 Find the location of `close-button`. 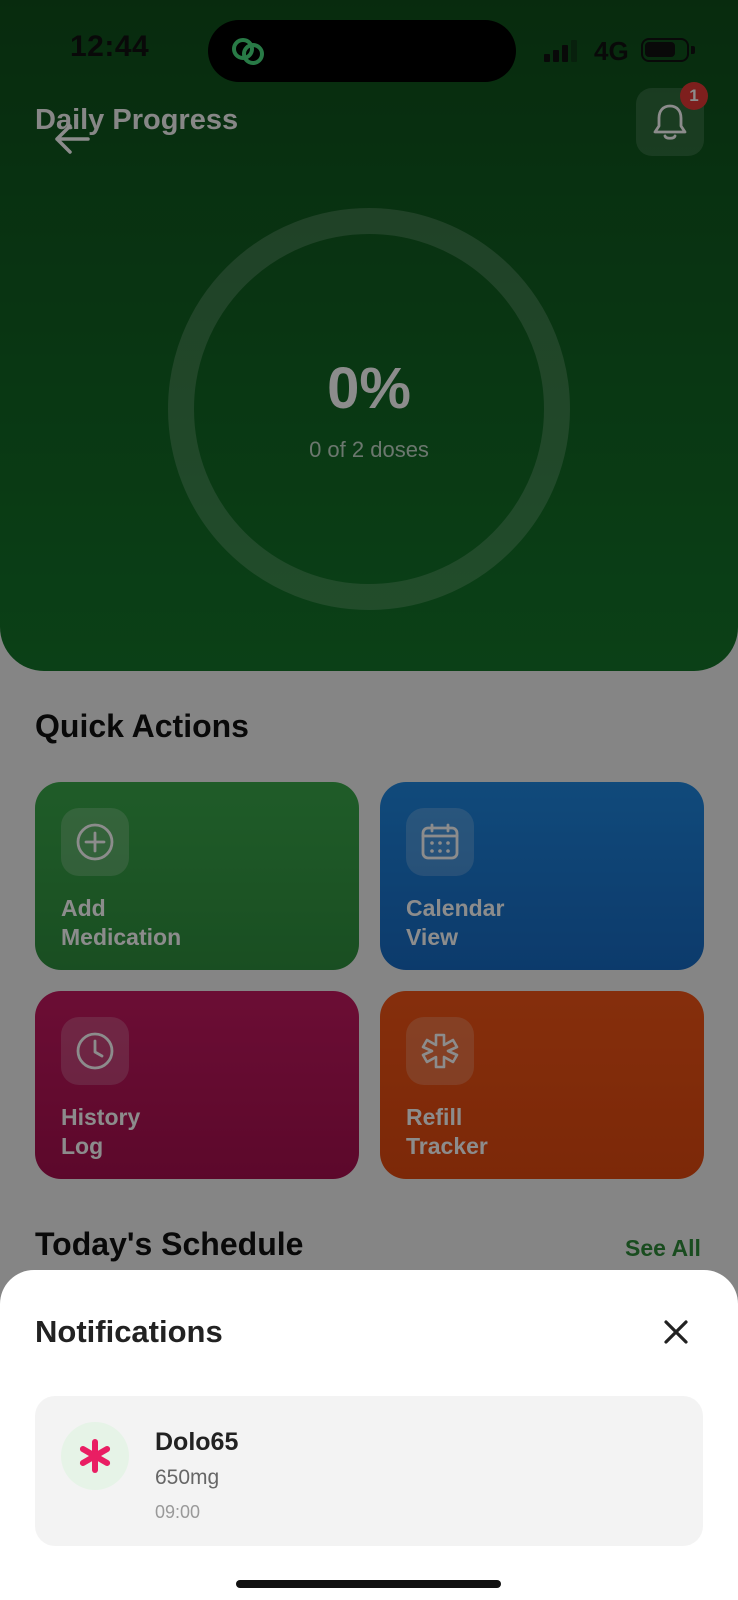

close-button is located at coordinates (676, 1332).